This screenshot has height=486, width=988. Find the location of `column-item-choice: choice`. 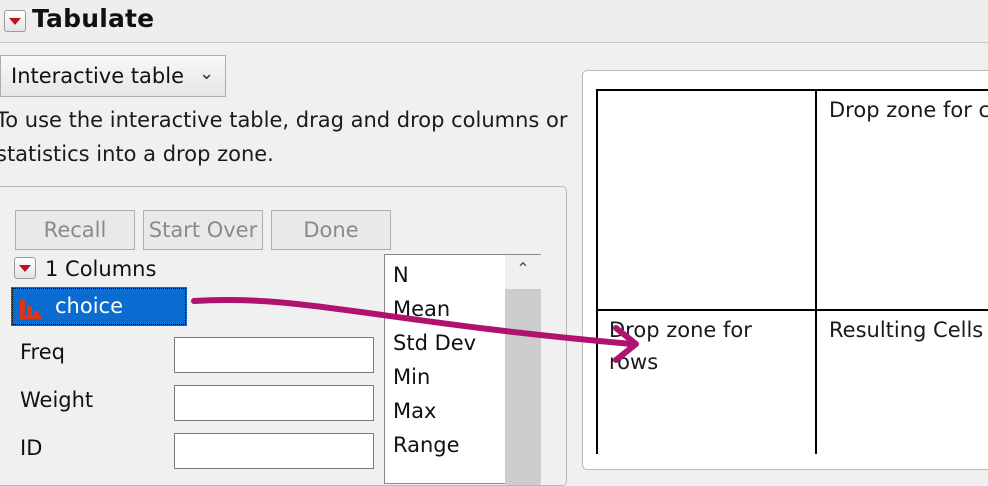

column-item-choice: choice is located at coordinates (99, 306).